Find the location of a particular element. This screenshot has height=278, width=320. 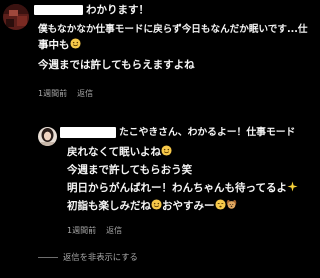

reply-text-line-4: 明日からがんばれー！わんちゃんも待ってるよ is located at coordinates (182, 189).